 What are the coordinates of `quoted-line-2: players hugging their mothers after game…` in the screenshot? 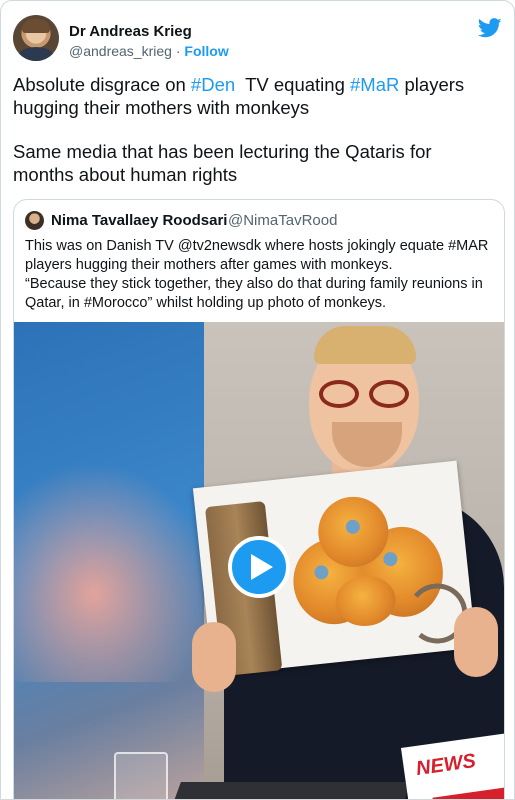 It's located at (209, 265).